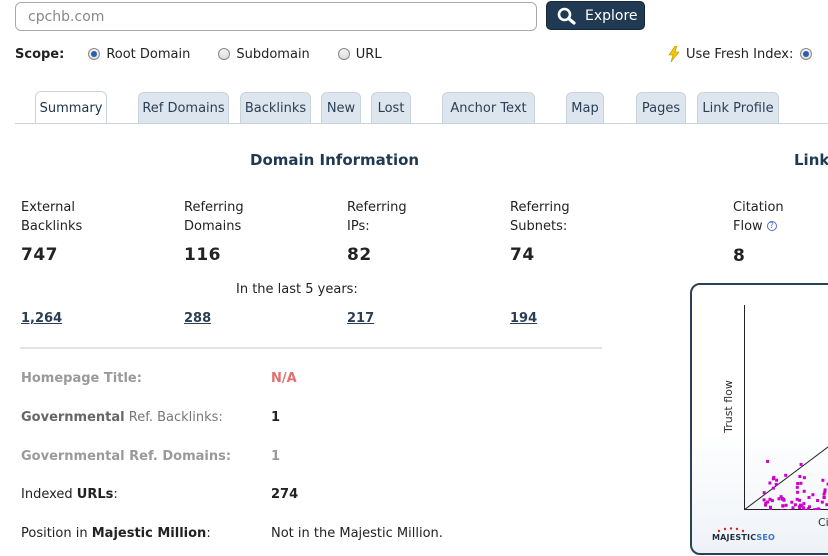 This screenshot has height=556, width=828. I want to click on referring-domains-label: Referring Domains, so click(214, 217).